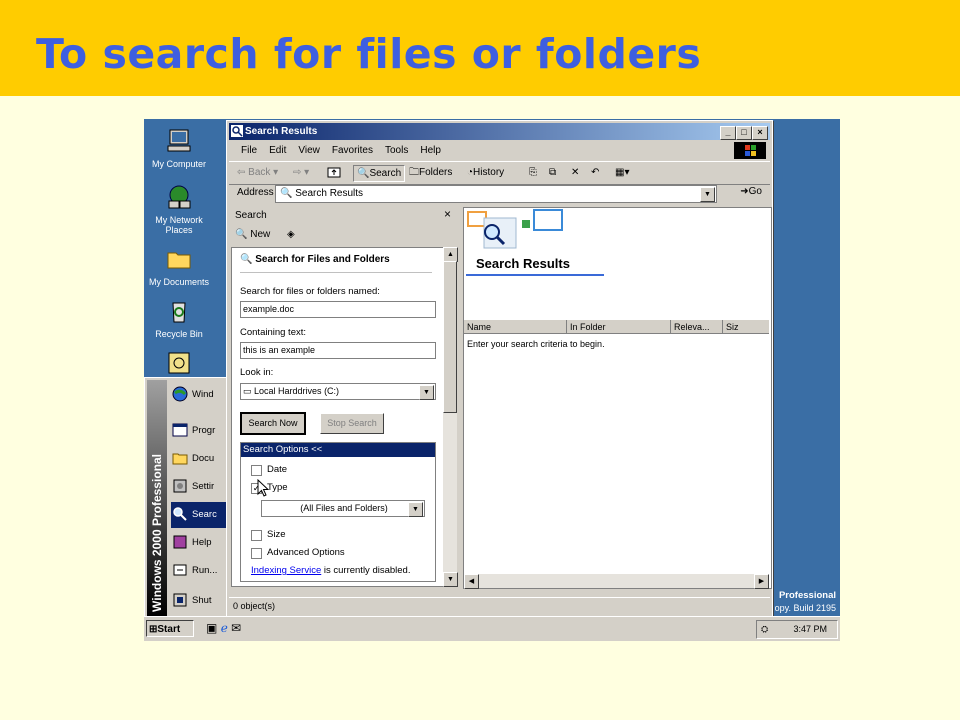  What do you see at coordinates (199, 395) in the screenshot?
I see `start-menu-item-windows-update: Wind` at bounding box center [199, 395].